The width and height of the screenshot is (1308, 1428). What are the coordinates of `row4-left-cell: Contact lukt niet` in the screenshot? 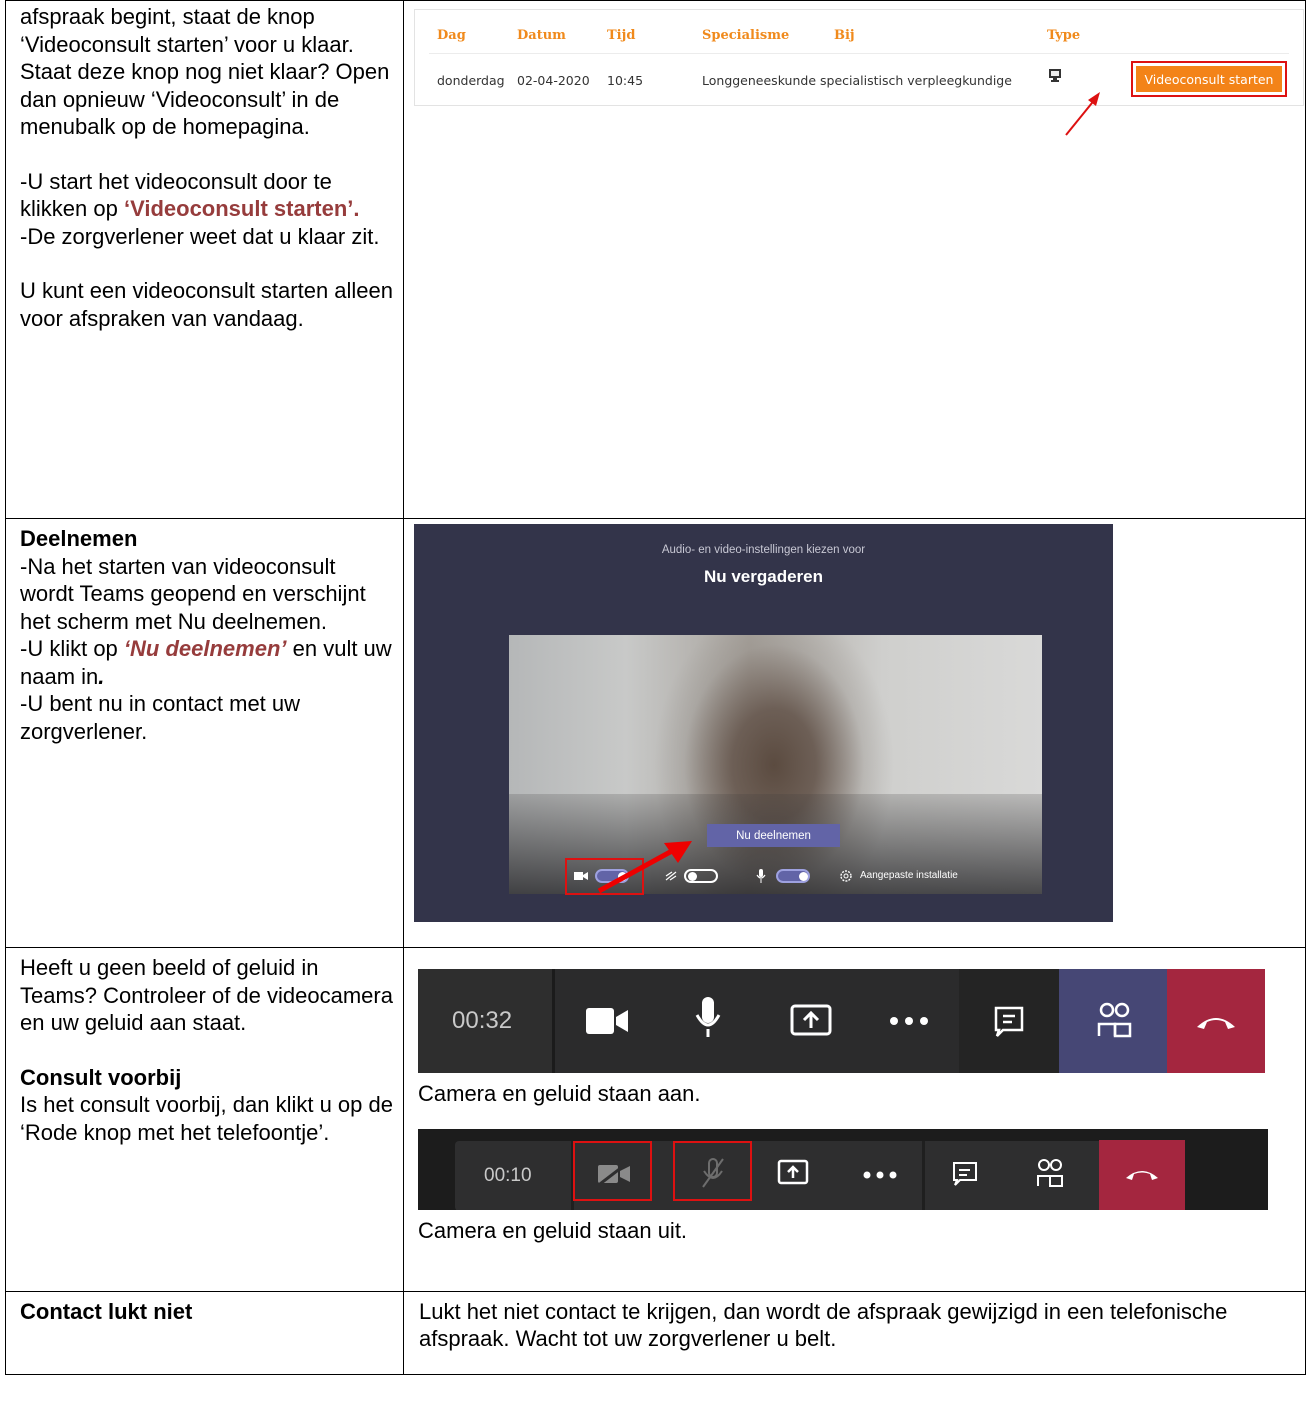 It's located at (204, 1333).